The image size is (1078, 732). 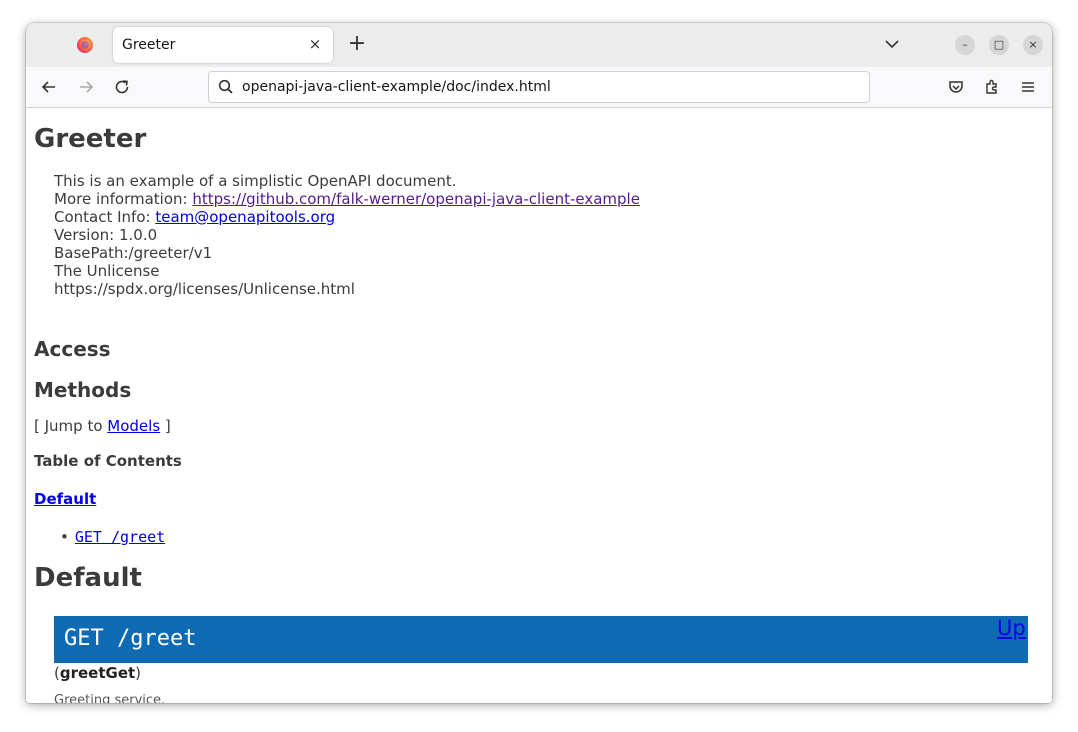 I want to click on models-link: Models, so click(x=133, y=426).